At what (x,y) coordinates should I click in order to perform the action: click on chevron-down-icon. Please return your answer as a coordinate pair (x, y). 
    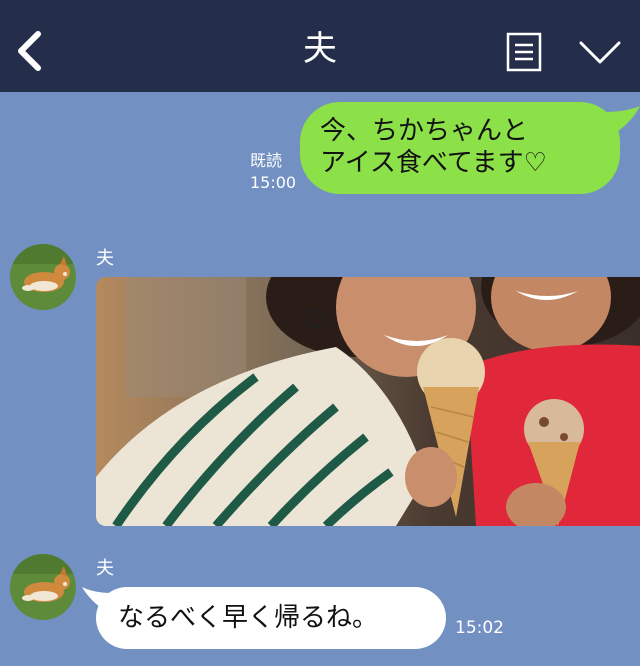
    Looking at the image, I should click on (600, 53).